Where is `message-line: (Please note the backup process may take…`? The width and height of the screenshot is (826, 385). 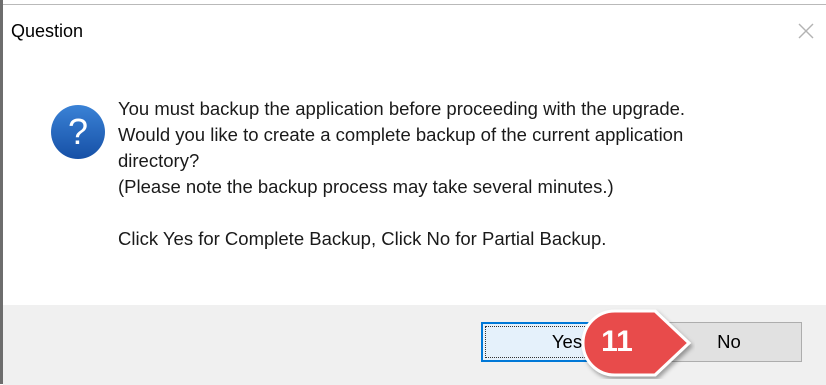
message-line: (Please note the backup process may take… is located at coordinates (366, 186).